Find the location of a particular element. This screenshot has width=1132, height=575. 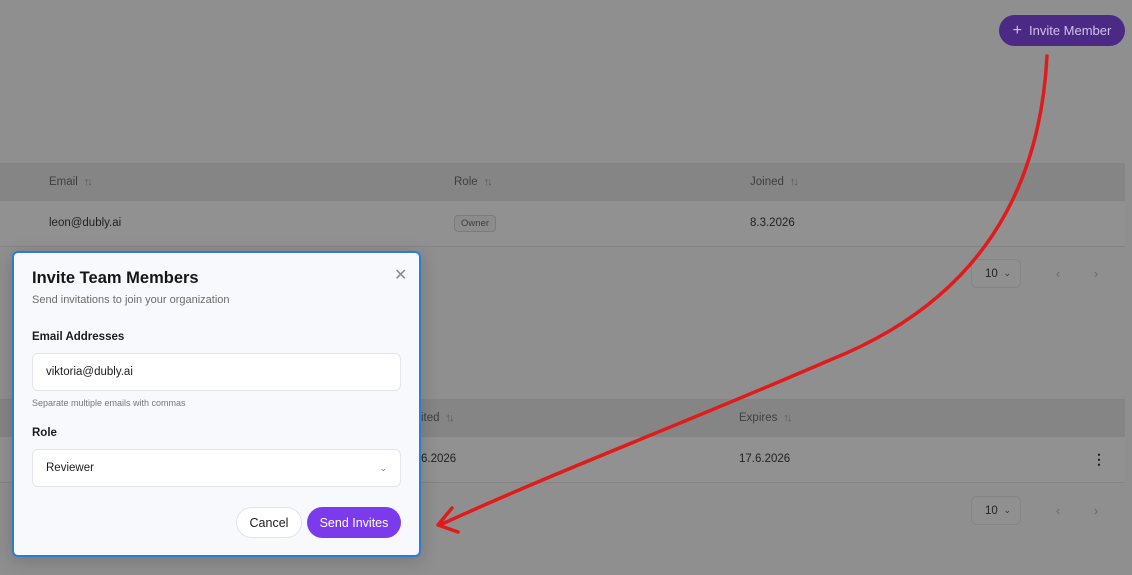

invite-member-button: + Invite Member is located at coordinates (1062, 30).